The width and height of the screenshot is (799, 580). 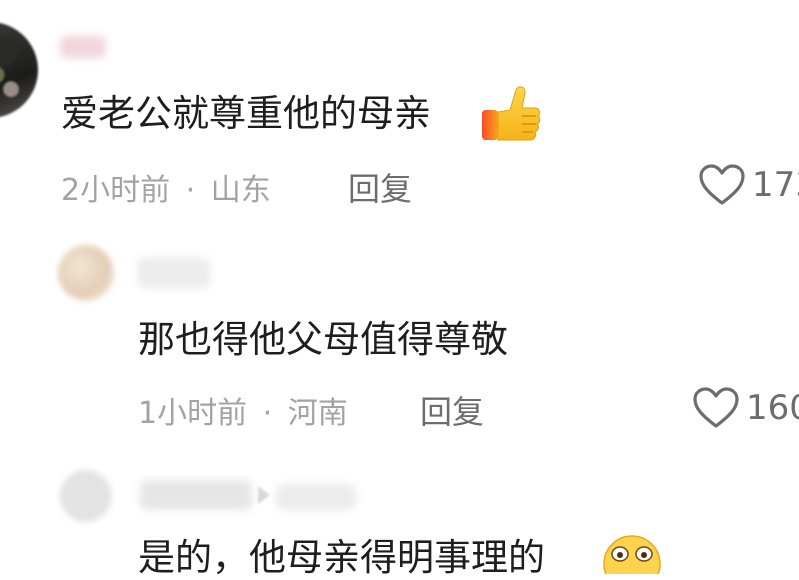 I want to click on comment-time: 1小时前, so click(x=193, y=413).